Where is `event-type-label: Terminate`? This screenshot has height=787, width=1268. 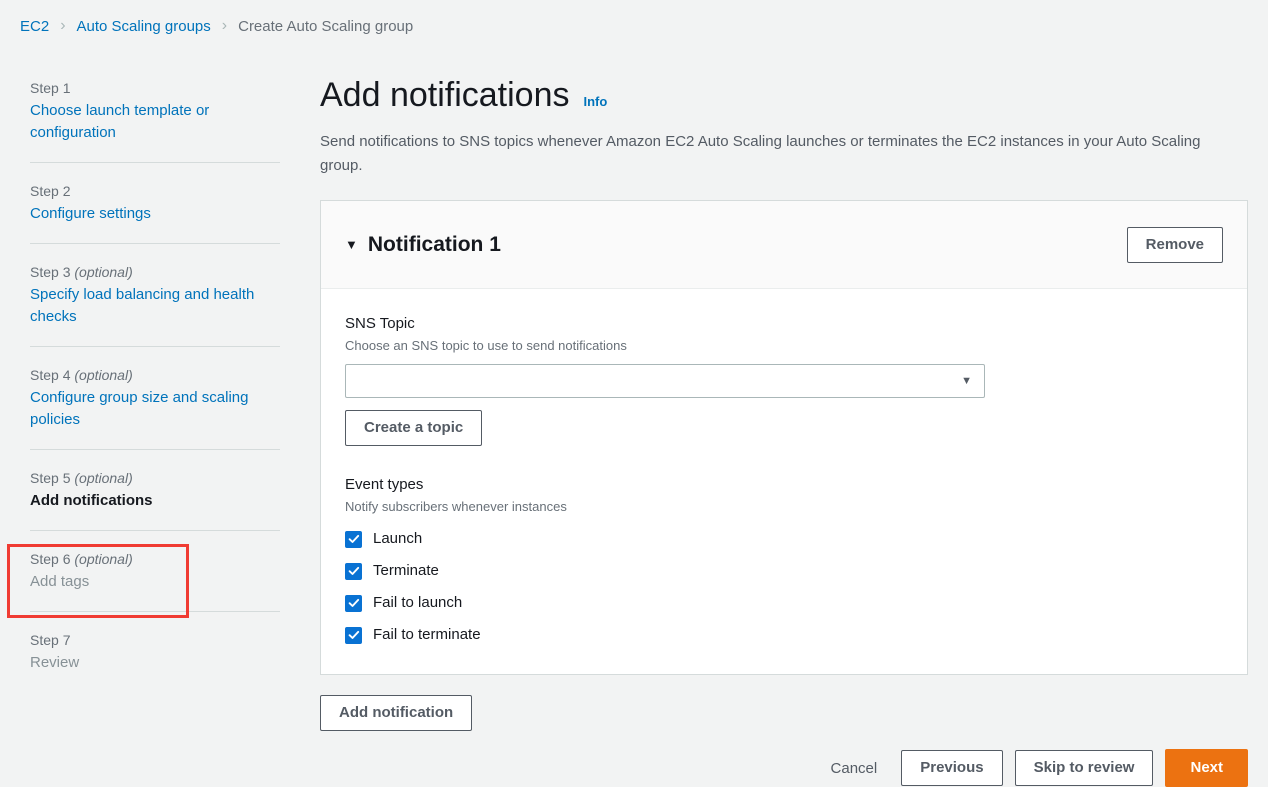
event-type-label: Terminate is located at coordinates (406, 570).